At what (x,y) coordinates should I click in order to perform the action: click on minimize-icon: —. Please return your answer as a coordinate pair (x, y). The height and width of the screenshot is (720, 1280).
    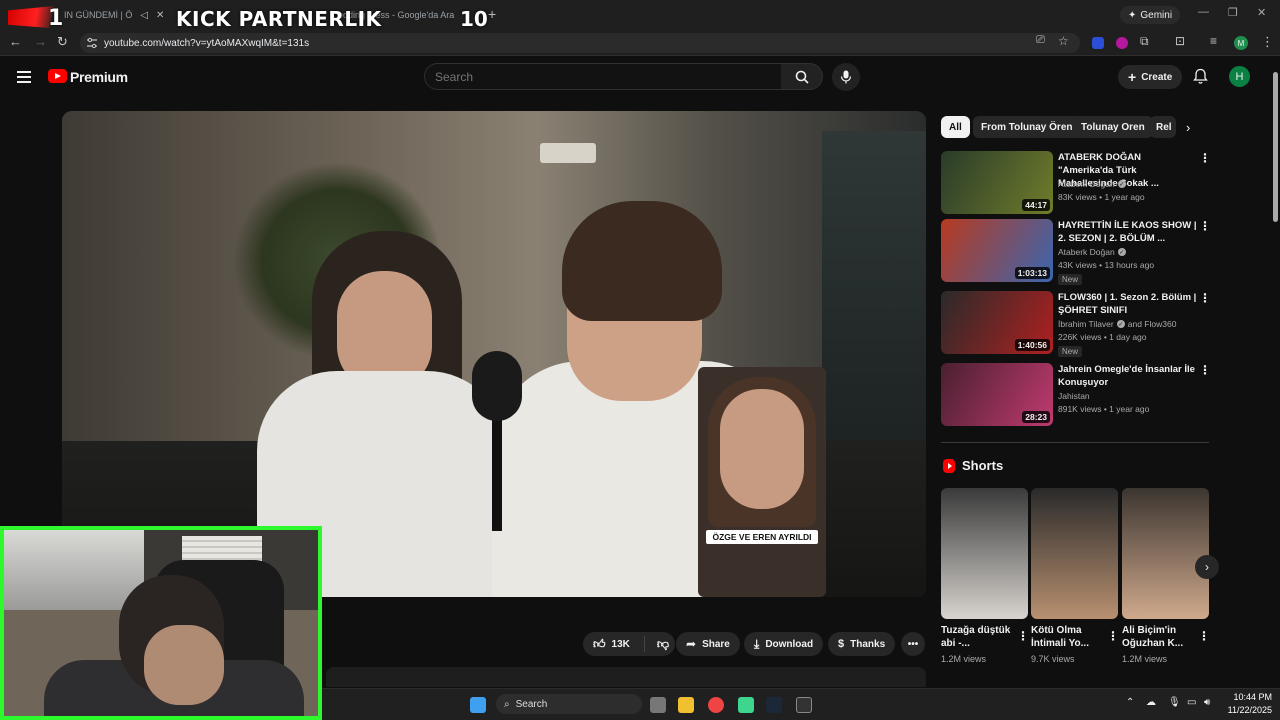
    Looking at the image, I should click on (1203, 12).